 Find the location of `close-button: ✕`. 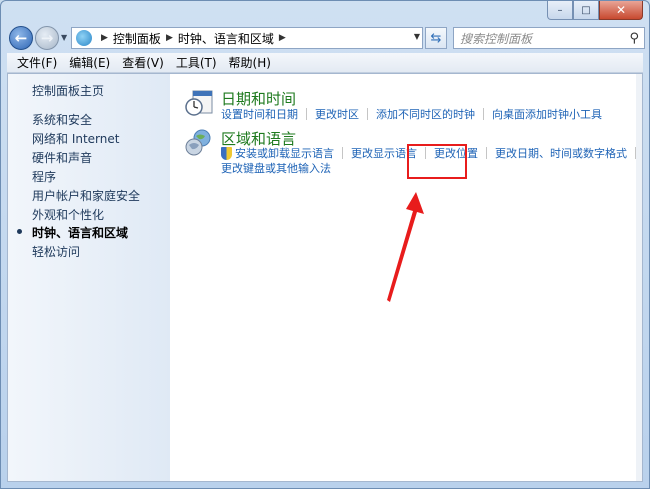

close-button: ✕ is located at coordinates (621, 10).